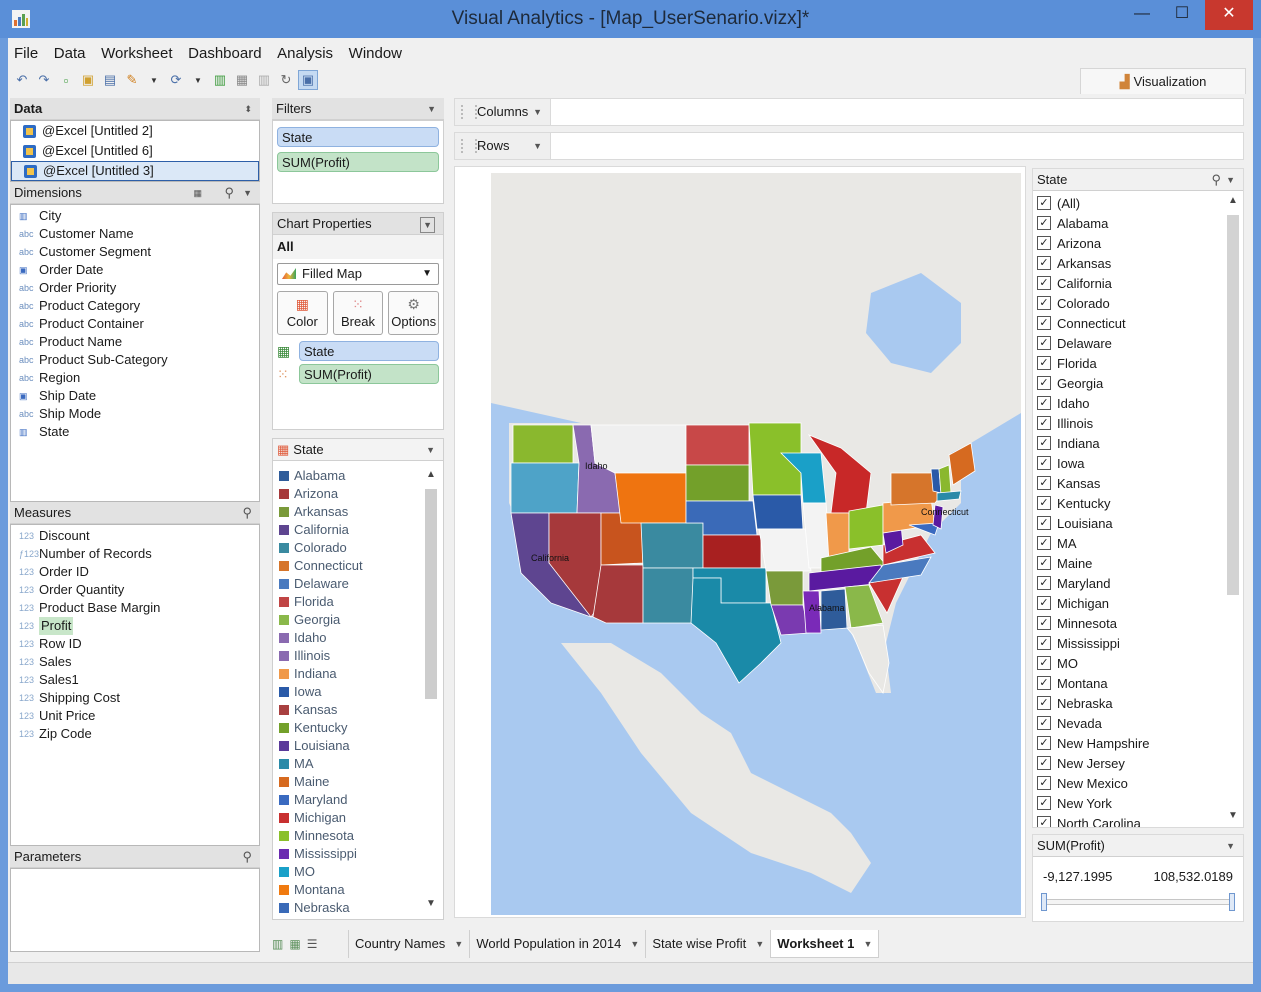 The width and height of the screenshot is (1261, 992). Describe the element at coordinates (197, 193) in the screenshot. I see `table-icon: ▦` at that location.